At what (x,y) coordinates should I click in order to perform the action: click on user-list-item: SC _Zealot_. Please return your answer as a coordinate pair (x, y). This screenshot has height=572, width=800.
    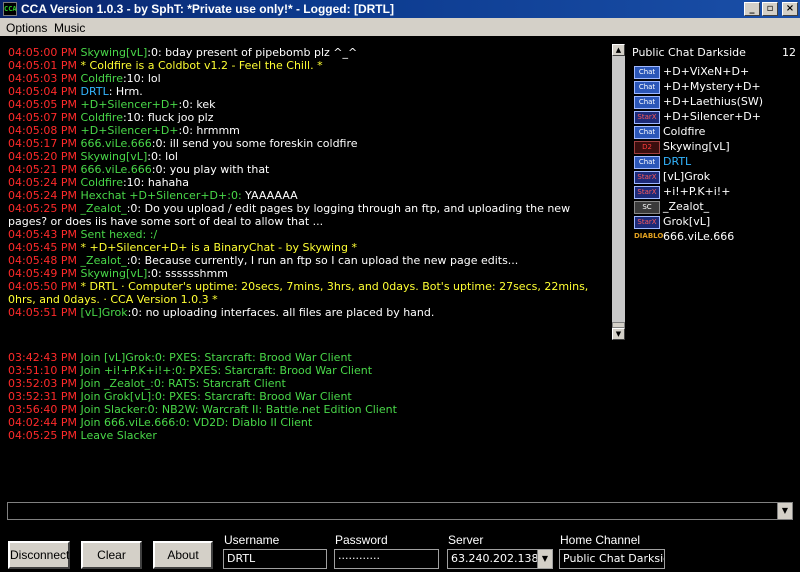
    Looking at the image, I should click on (716, 206).